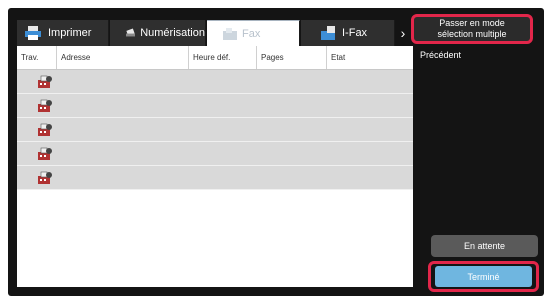 The height and width of the screenshot is (296, 546). I want to click on tab-label: I-Fax, so click(355, 33).